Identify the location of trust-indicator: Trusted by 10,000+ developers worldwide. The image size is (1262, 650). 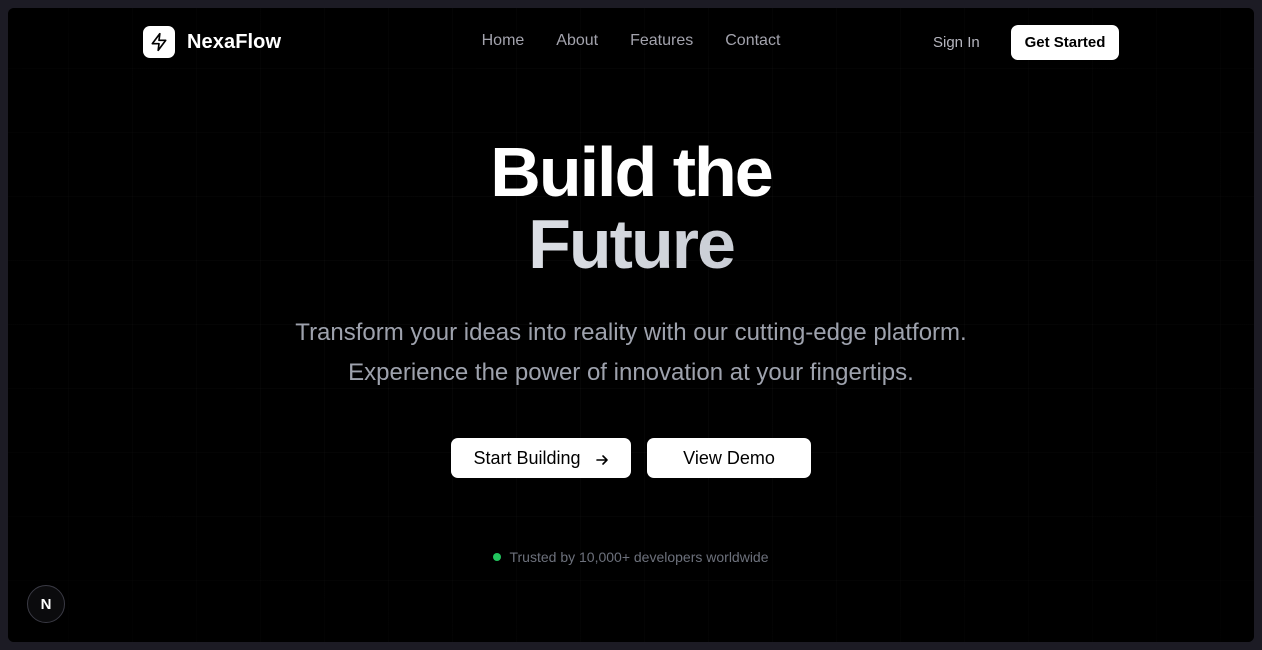
(631, 557).